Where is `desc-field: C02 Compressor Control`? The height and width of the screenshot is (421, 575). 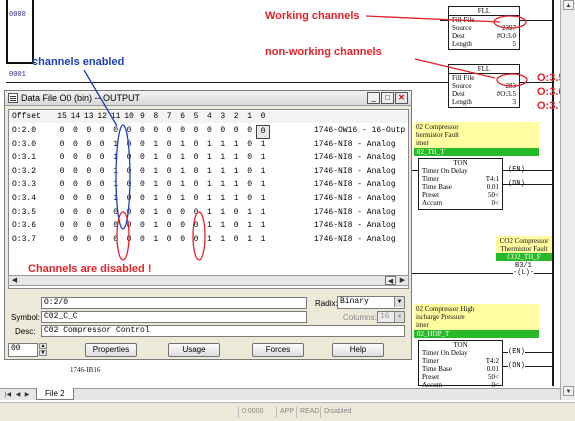
desc-field: C02 Compressor Control is located at coordinates (223, 331).